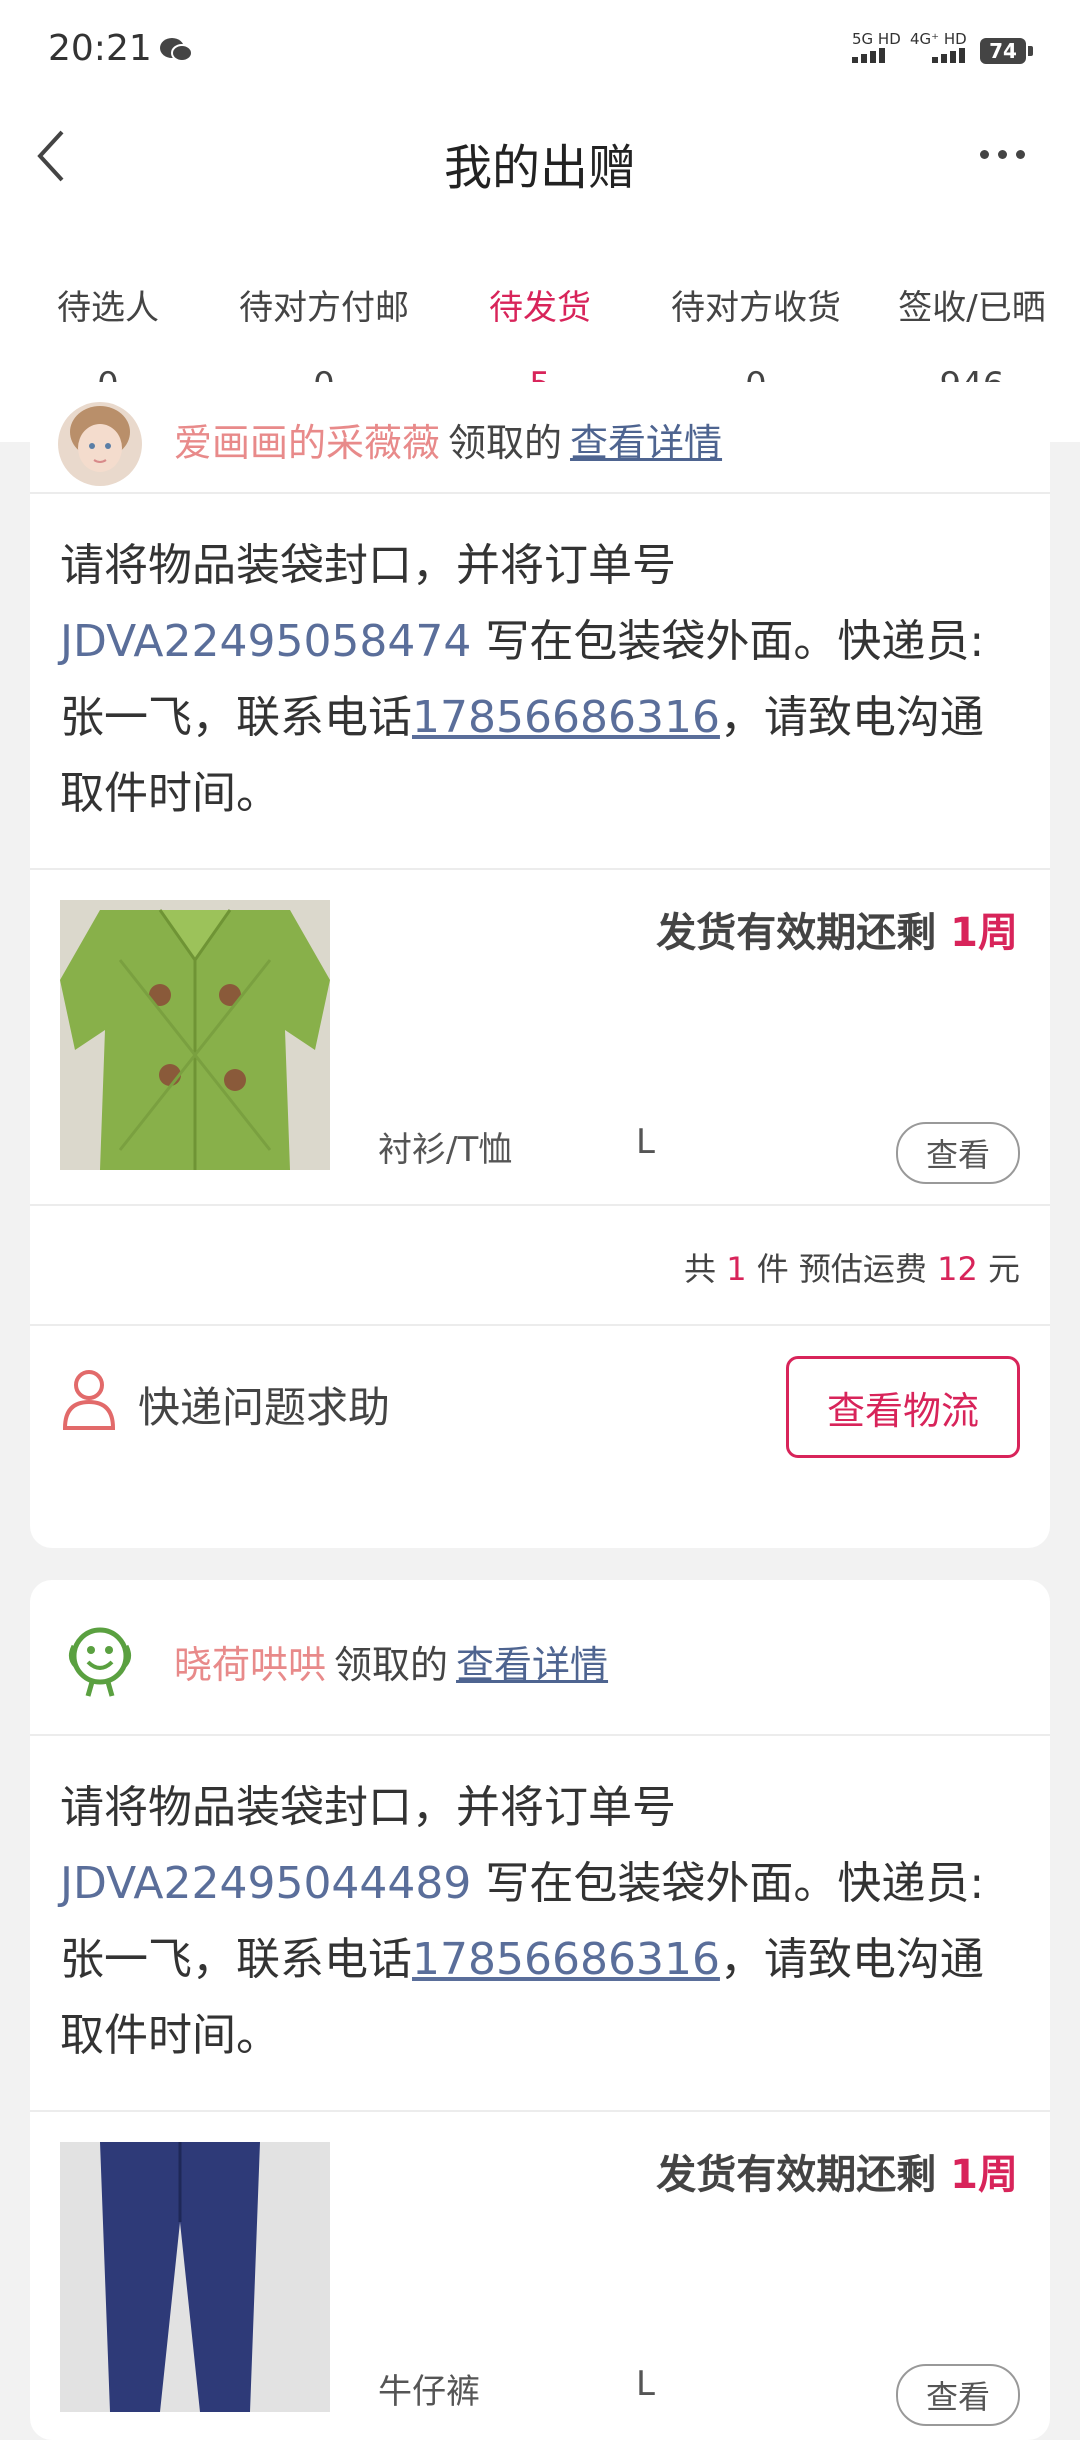 The image size is (1080, 2440). Describe the element at coordinates (266, 1883) in the screenshot. I see `order-number: JDVA22495044489` at that location.